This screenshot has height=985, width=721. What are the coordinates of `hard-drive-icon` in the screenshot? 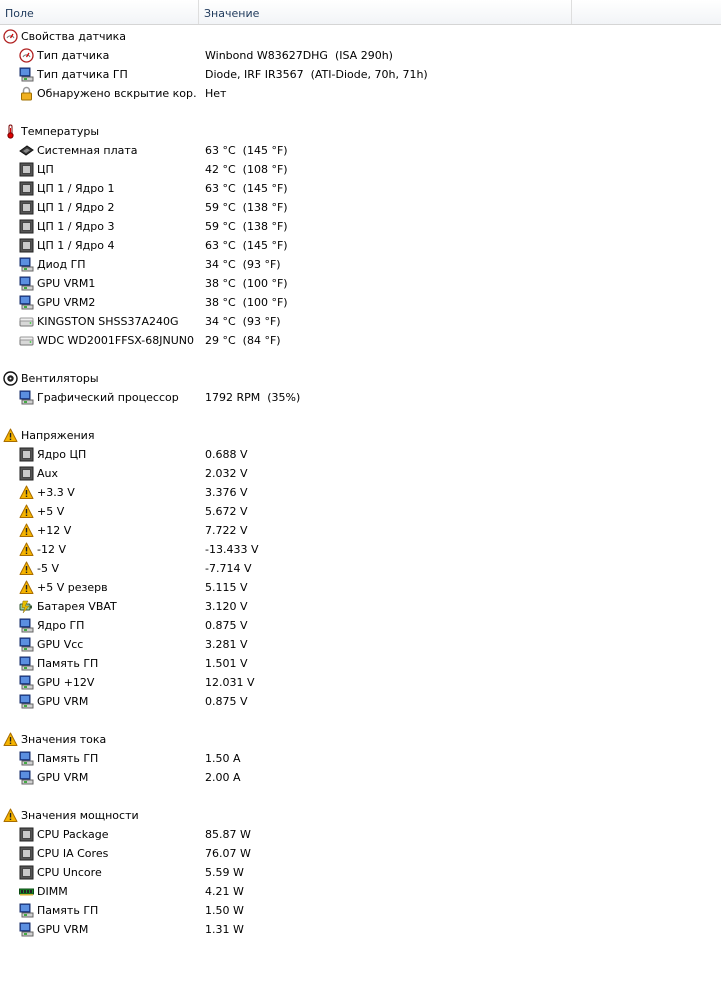 It's located at (26, 321).